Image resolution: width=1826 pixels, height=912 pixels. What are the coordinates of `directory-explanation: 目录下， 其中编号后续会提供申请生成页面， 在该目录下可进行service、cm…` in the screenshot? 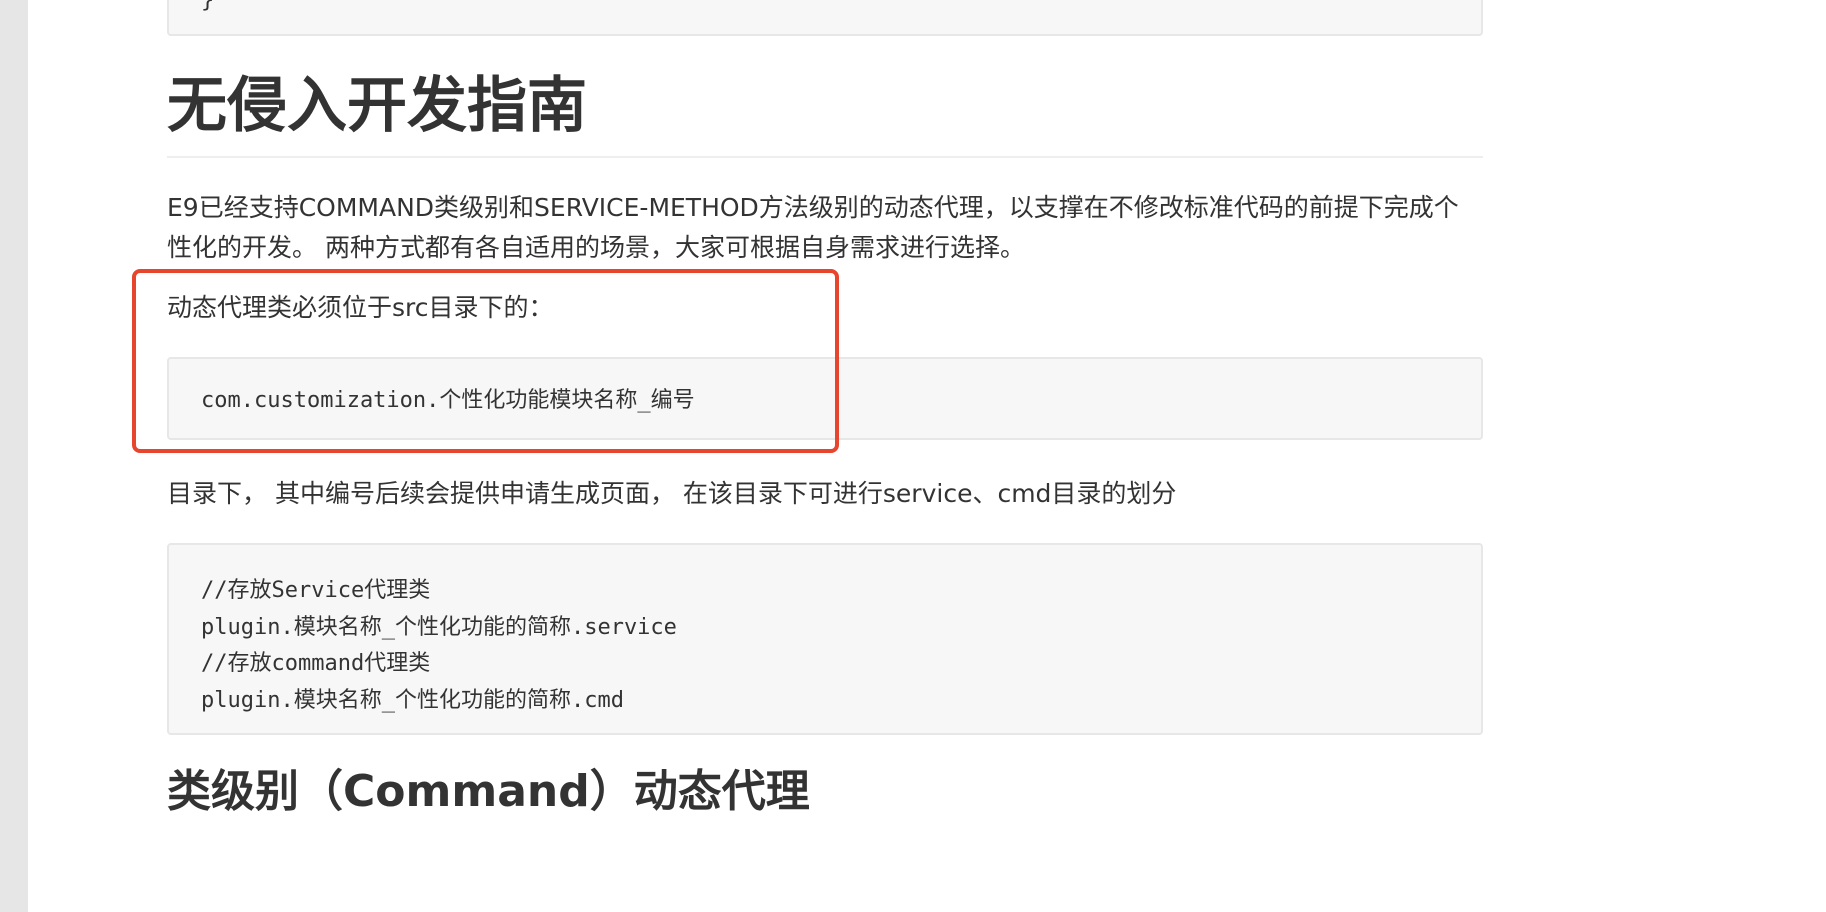 It's located at (672, 493).